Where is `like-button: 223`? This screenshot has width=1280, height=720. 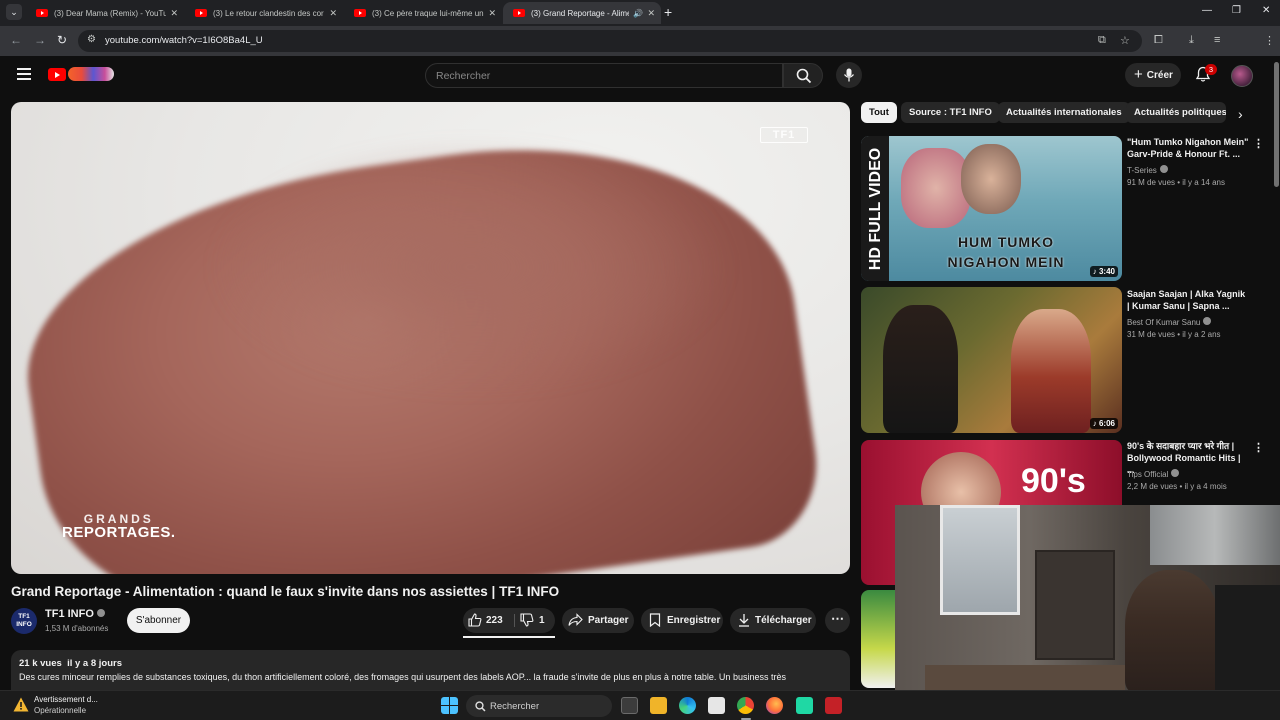 like-button: 223 is located at coordinates (488, 620).